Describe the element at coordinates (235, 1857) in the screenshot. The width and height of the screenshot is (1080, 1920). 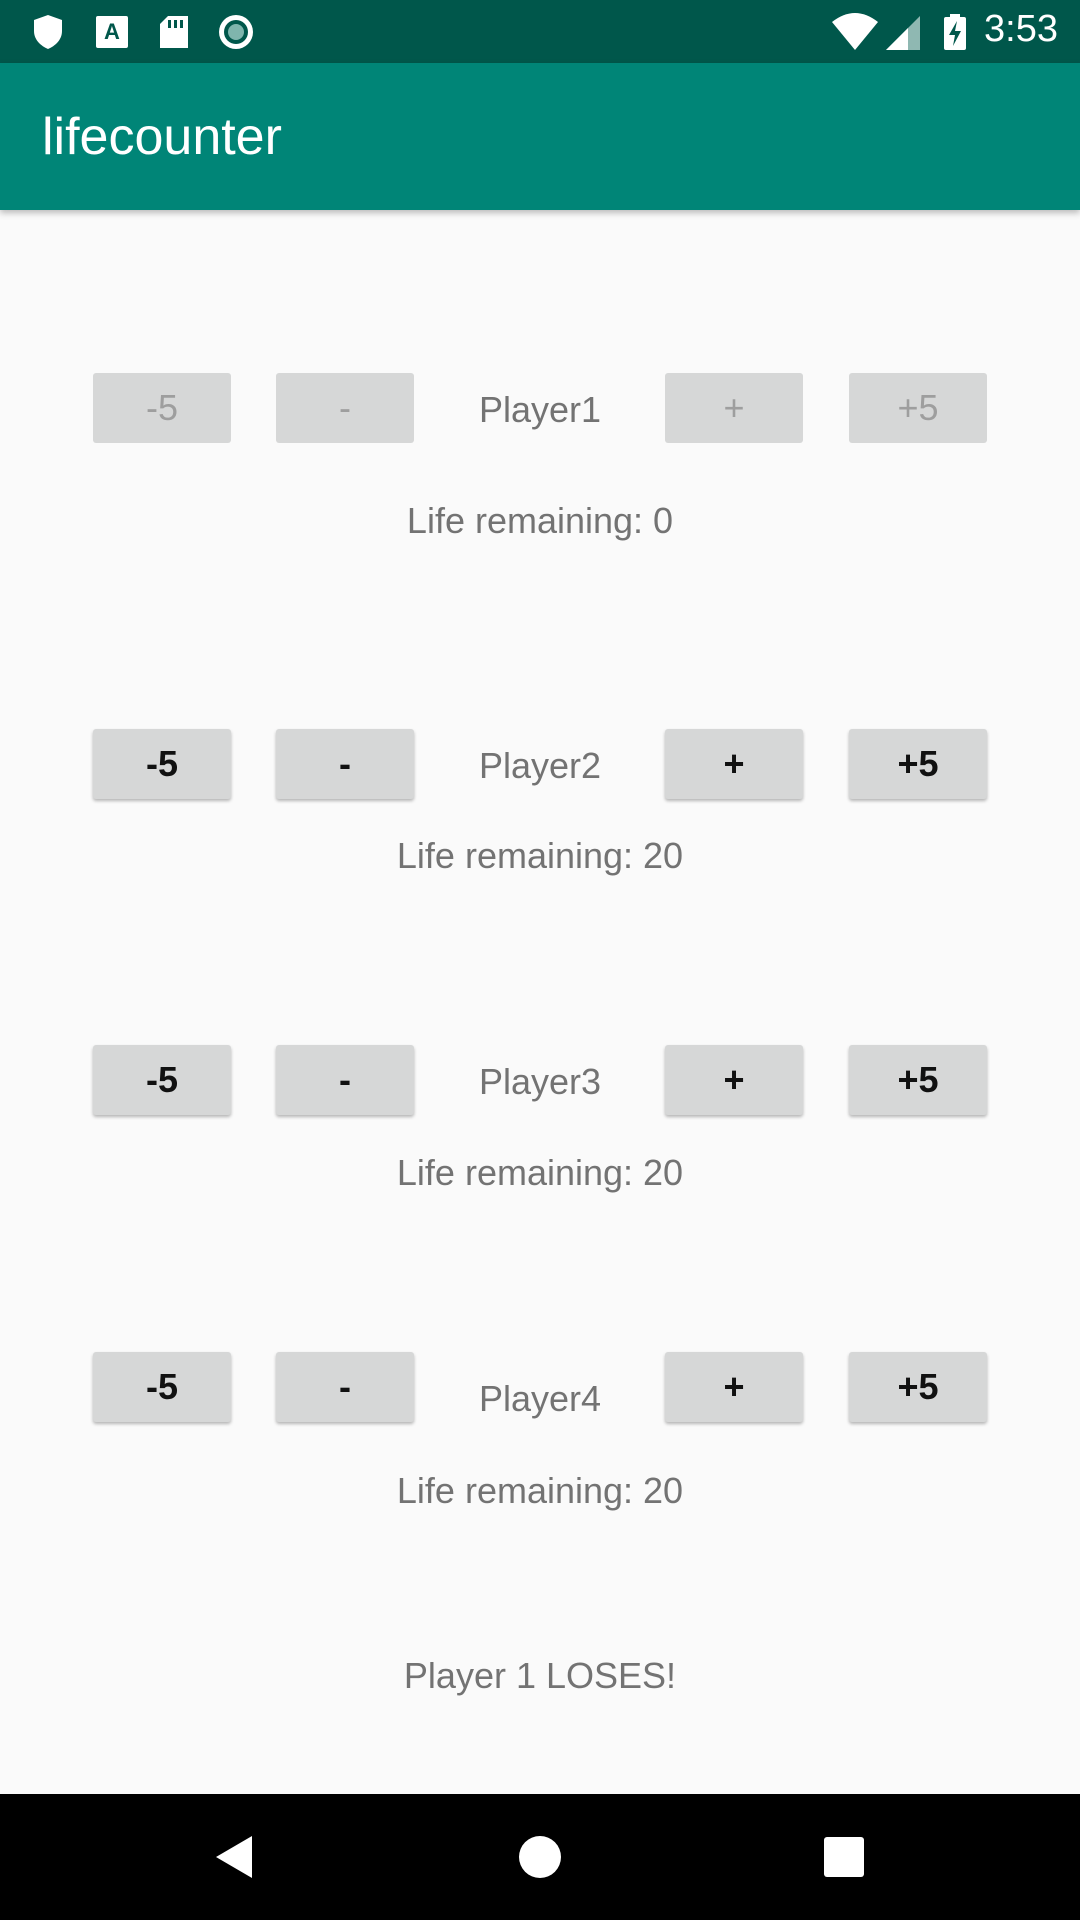
I see `back-icon` at that location.